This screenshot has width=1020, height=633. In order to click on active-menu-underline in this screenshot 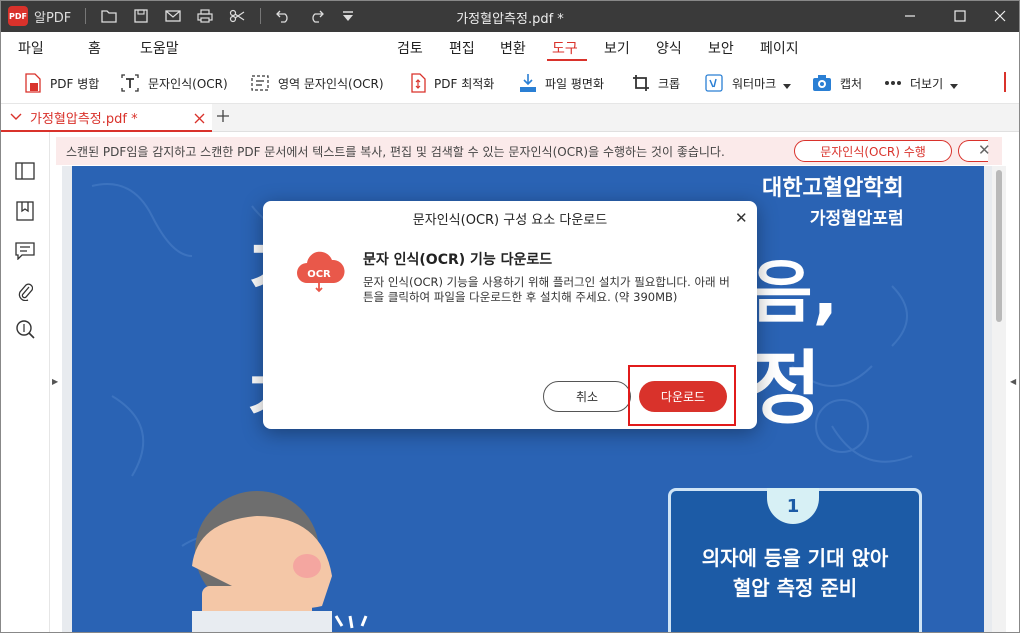, I will do `click(567, 60)`.